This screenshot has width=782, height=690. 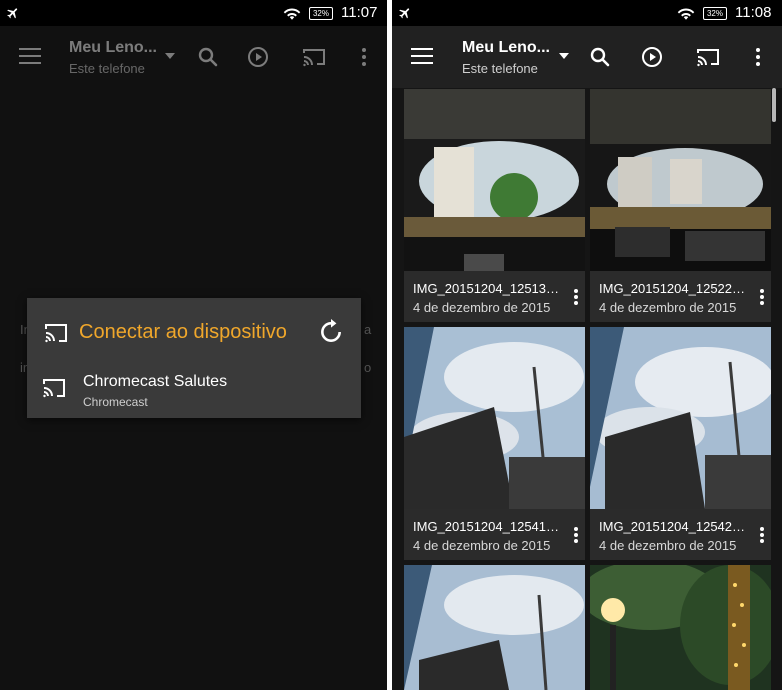 What do you see at coordinates (331, 332) in the screenshot?
I see `refresh-icon` at bounding box center [331, 332].